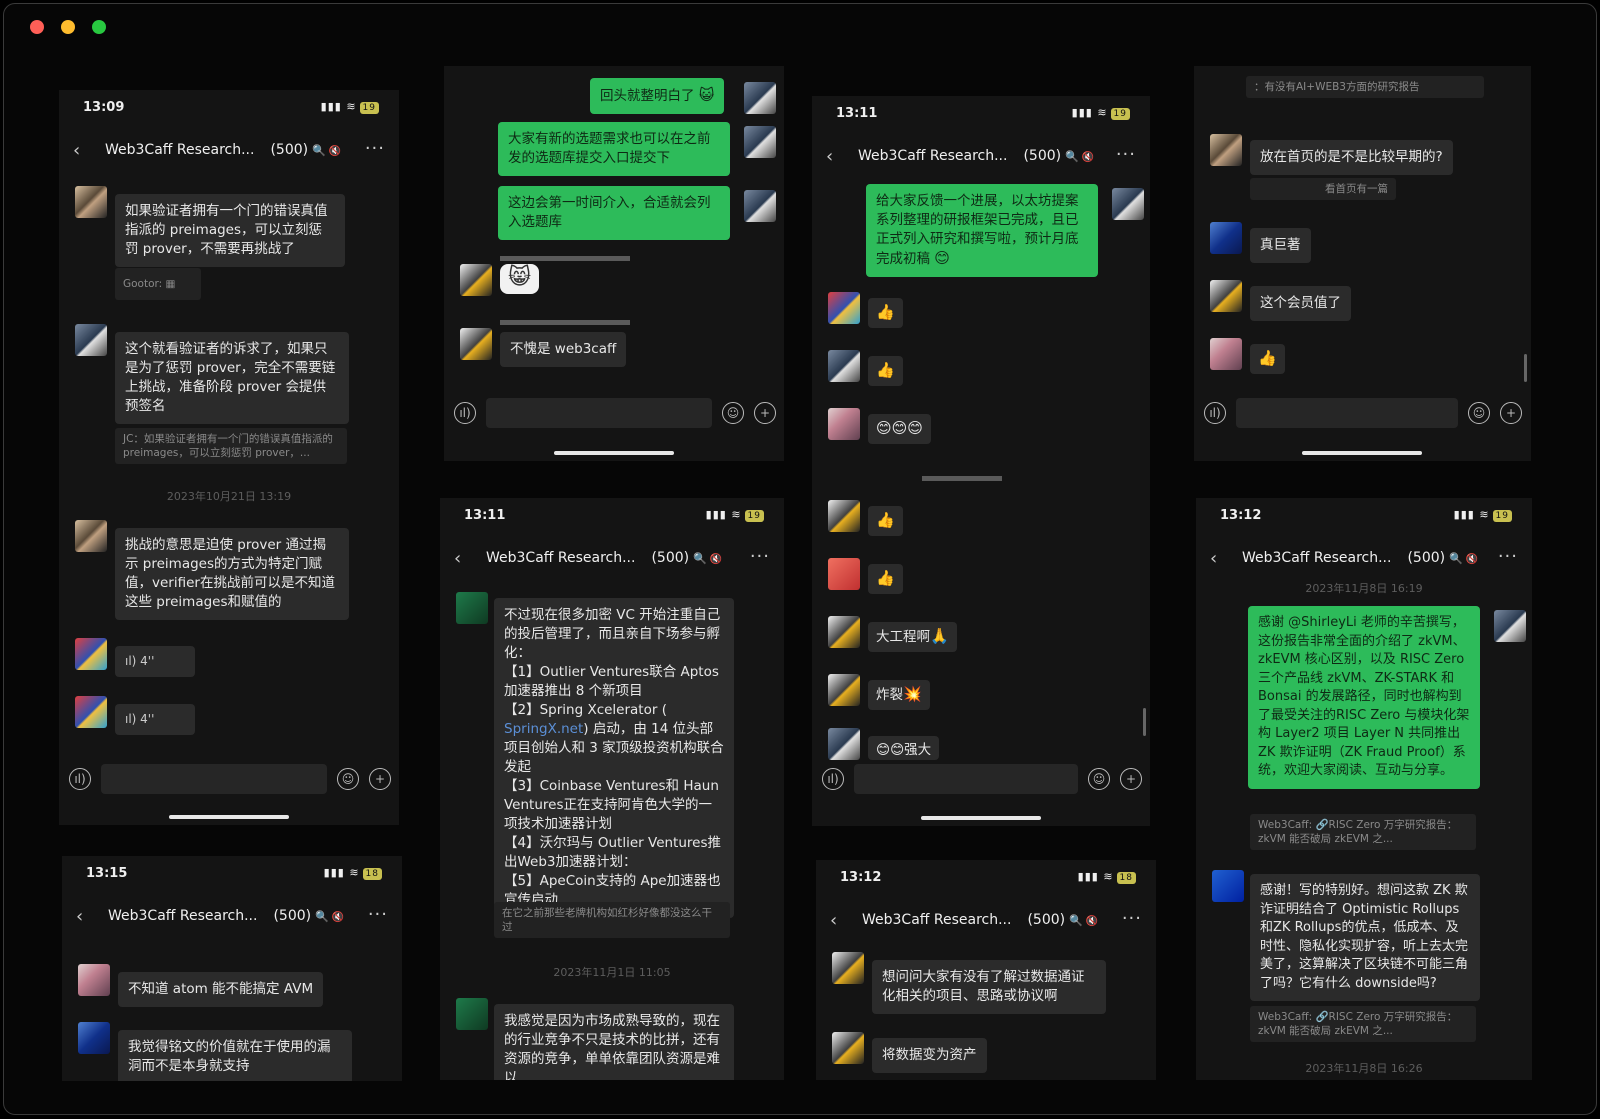  What do you see at coordinates (1280, 245) in the screenshot?
I see `message-bubble: 真巨著` at bounding box center [1280, 245].